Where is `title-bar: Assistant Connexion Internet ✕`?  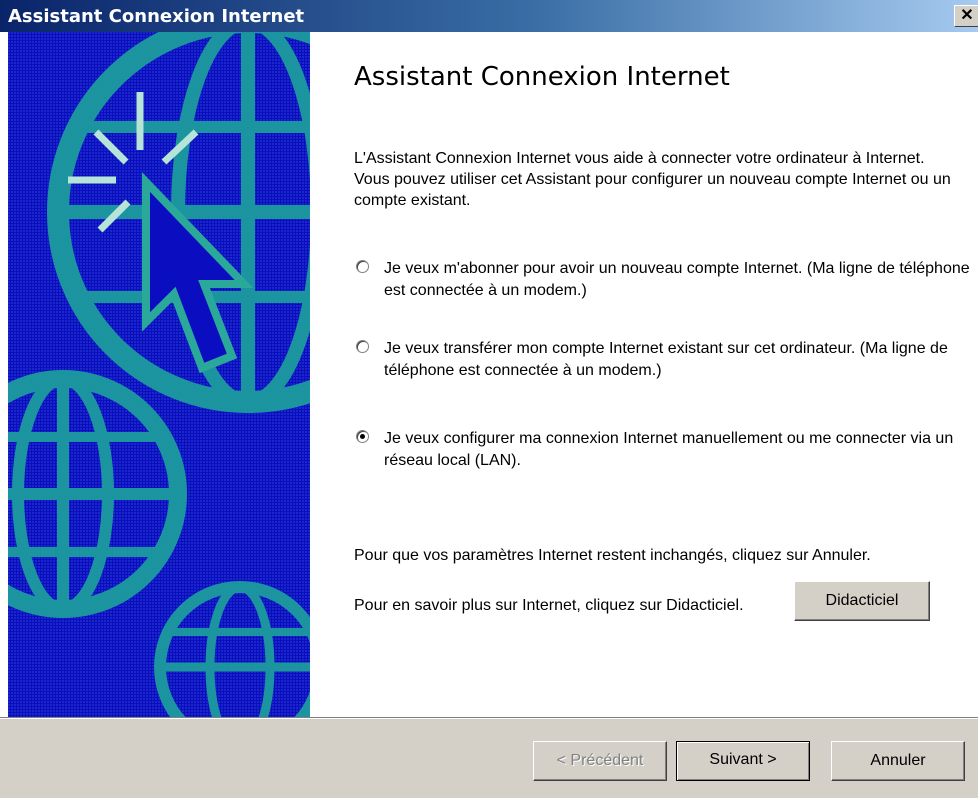 title-bar: Assistant Connexion Internet ✕ is located at coordinates (489, 16).